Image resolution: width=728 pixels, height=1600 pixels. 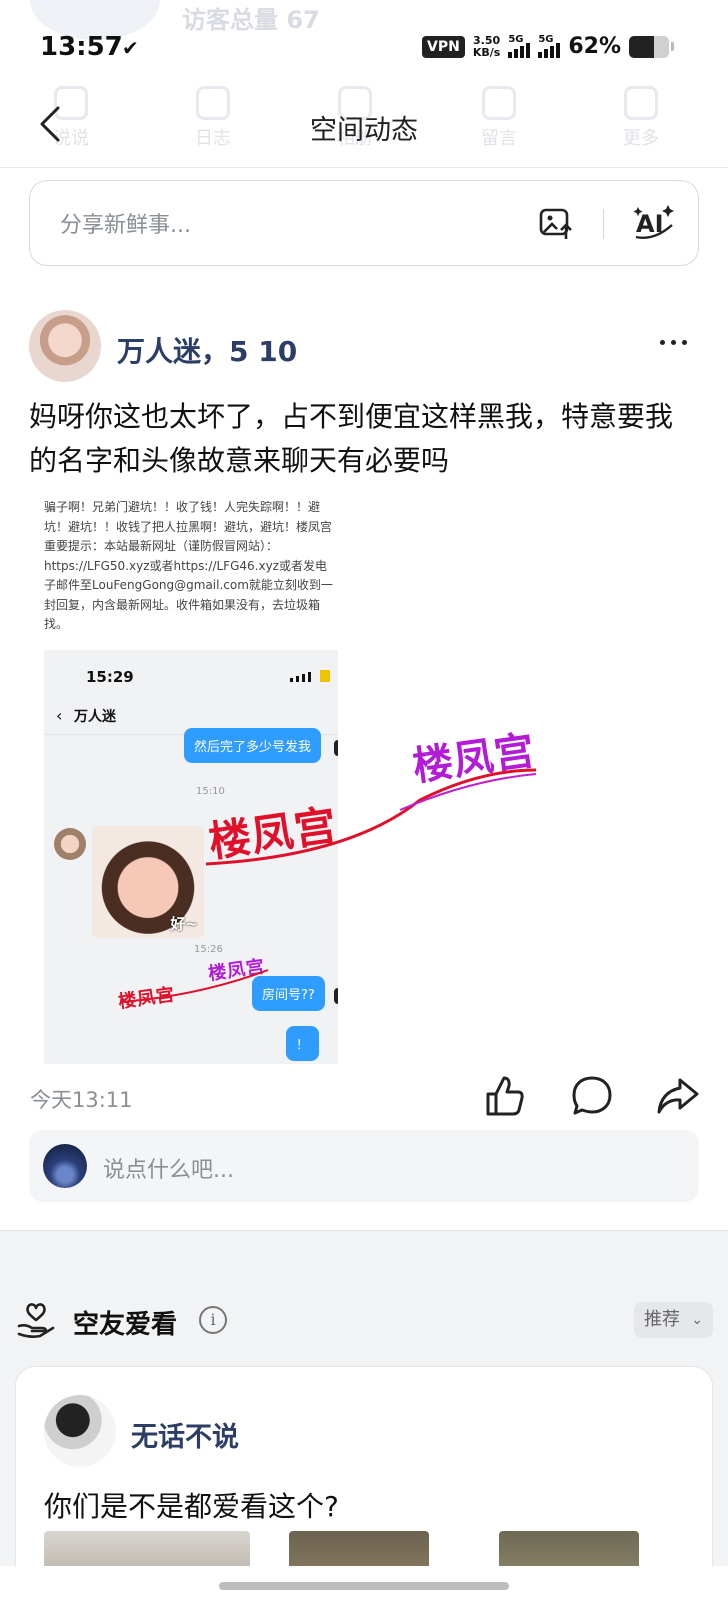 What do you see at coordinates (364, 223) in the screenshot?
I see `post-composer: 分享新鲜事... AI` at bounding box center [364, 223].